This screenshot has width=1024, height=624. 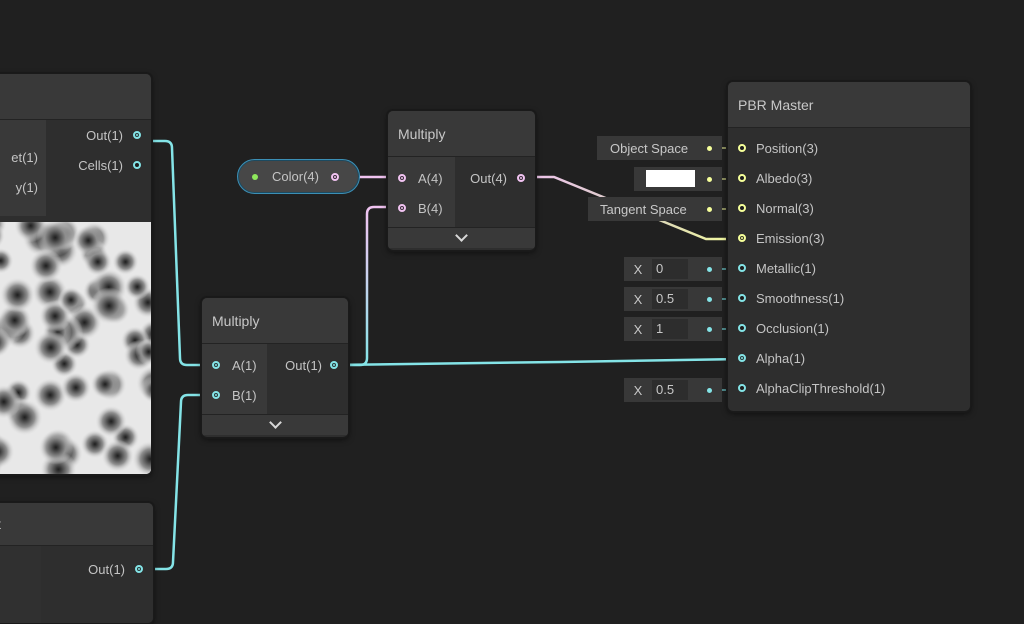 I want to click on albedo-color-field, so click(x=681, y=179).